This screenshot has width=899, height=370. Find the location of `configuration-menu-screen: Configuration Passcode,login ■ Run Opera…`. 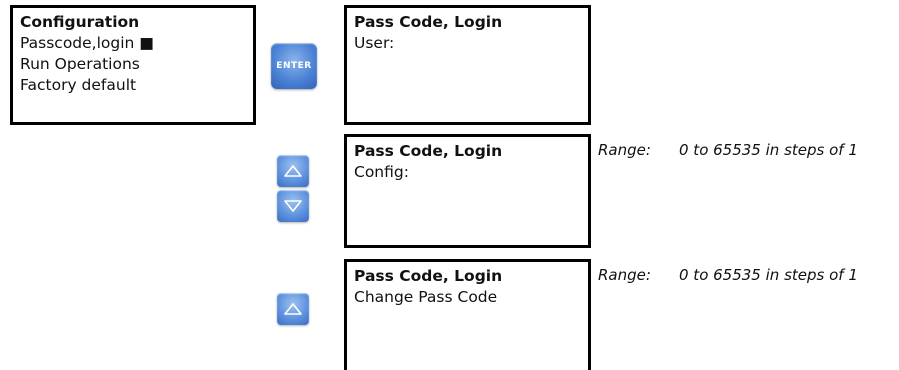

configuration-menu-screen: Configuration Passcode,login ■ Run Opera… is located at coordinates (133, 65).